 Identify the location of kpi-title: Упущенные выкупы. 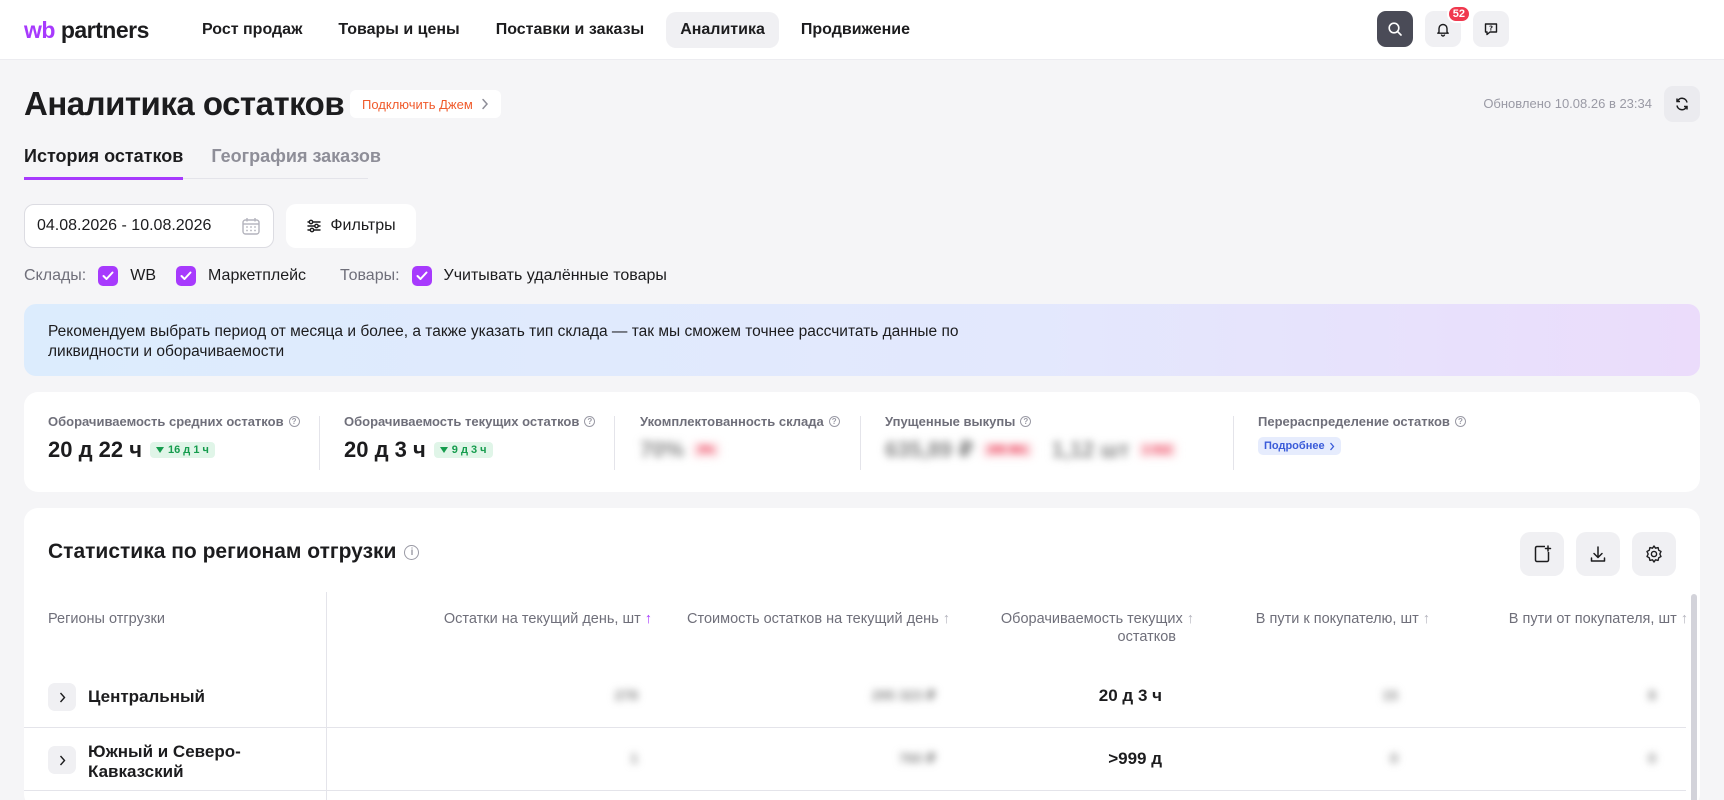
(950, 421).